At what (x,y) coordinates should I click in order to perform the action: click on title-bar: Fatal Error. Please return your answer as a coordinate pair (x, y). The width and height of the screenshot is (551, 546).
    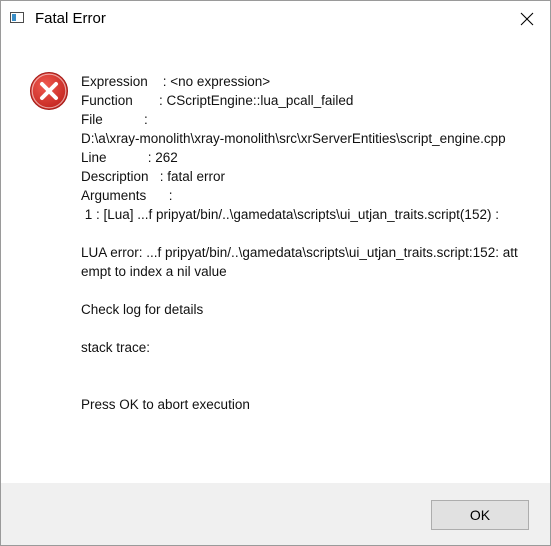
    Looking at the image, I should click on (275, 19).